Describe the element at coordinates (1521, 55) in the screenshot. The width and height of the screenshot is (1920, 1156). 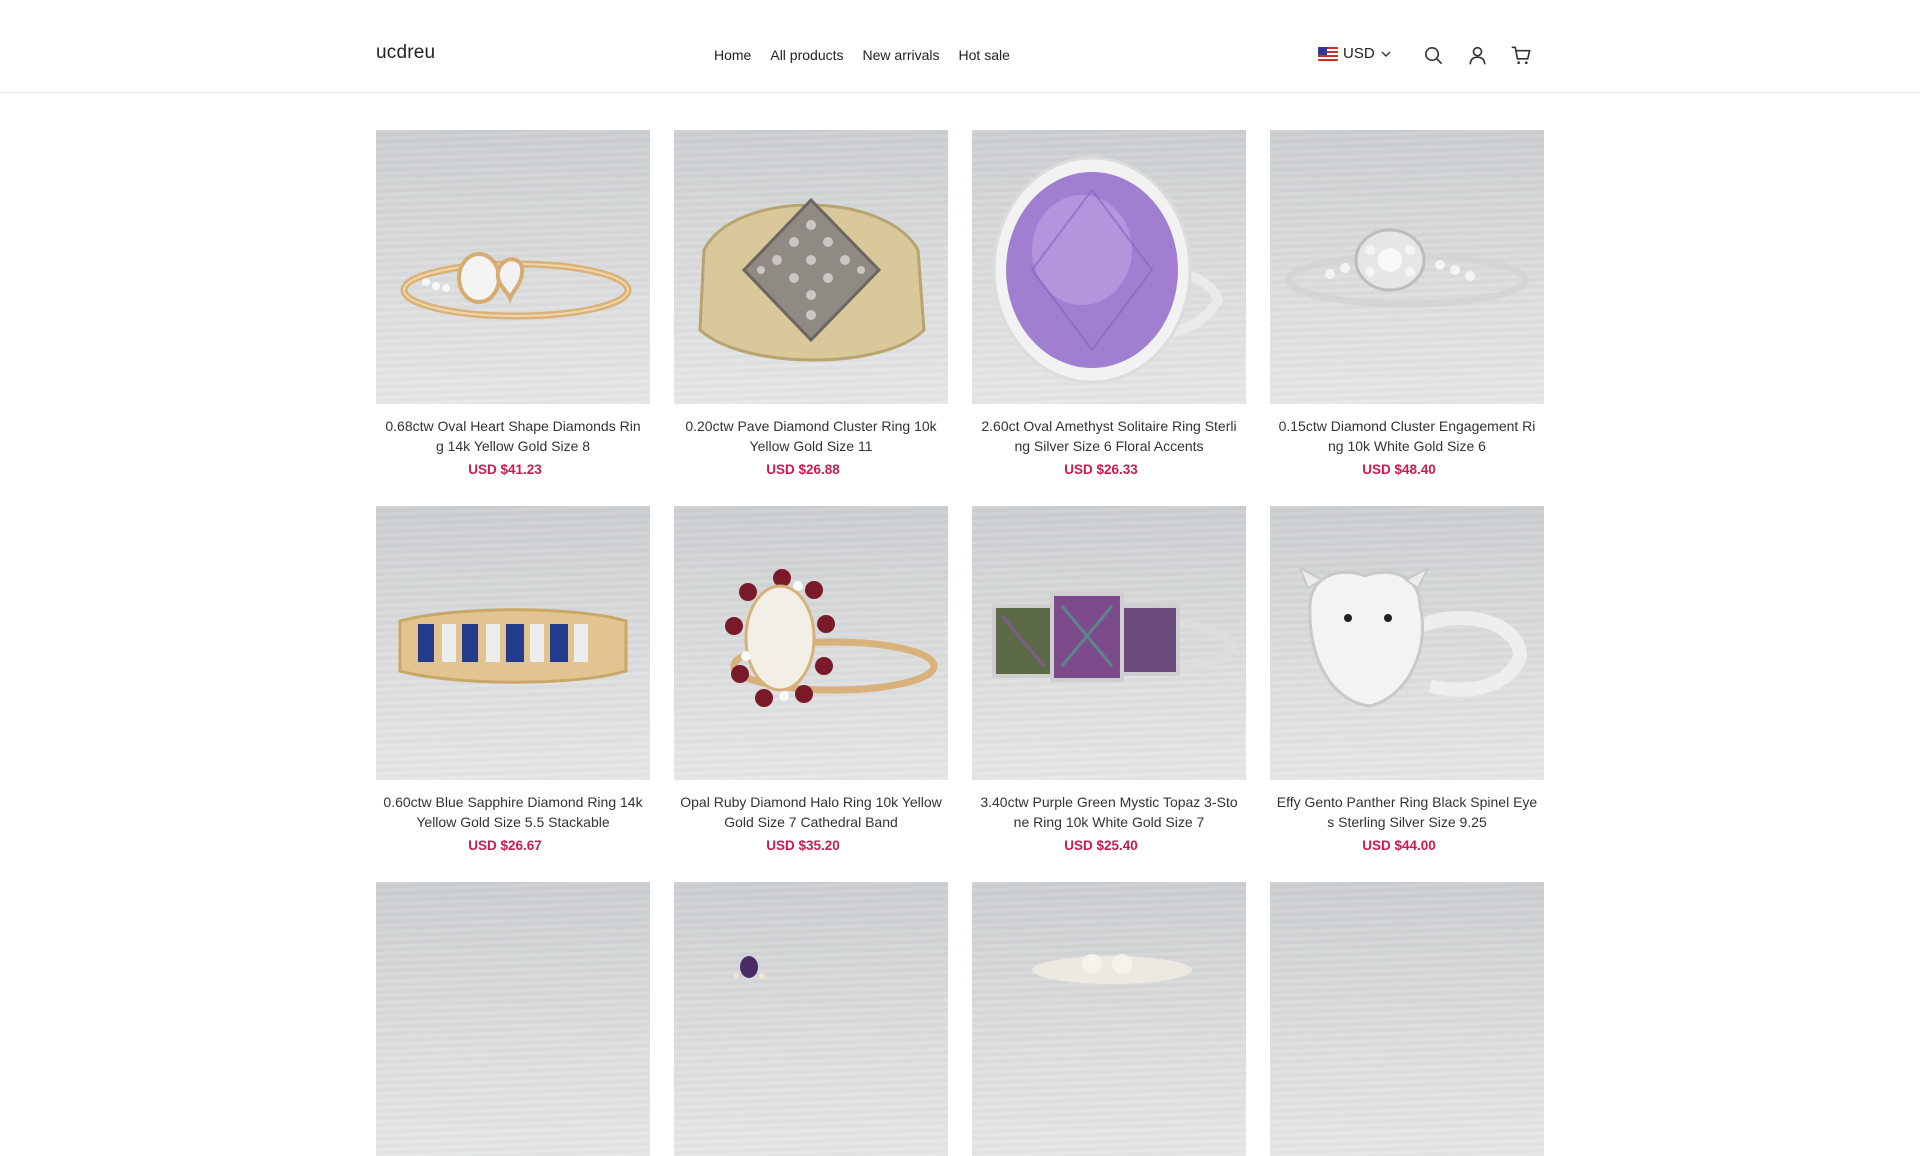
I see `cart-icon` at that location.